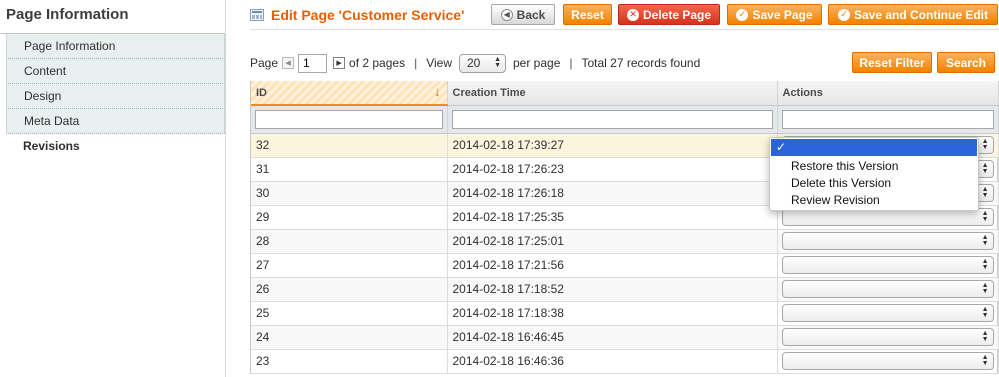  Describe the element at coordinates (742, 14) in the screenshot. I see `save-check-icon: ✓` at that location.